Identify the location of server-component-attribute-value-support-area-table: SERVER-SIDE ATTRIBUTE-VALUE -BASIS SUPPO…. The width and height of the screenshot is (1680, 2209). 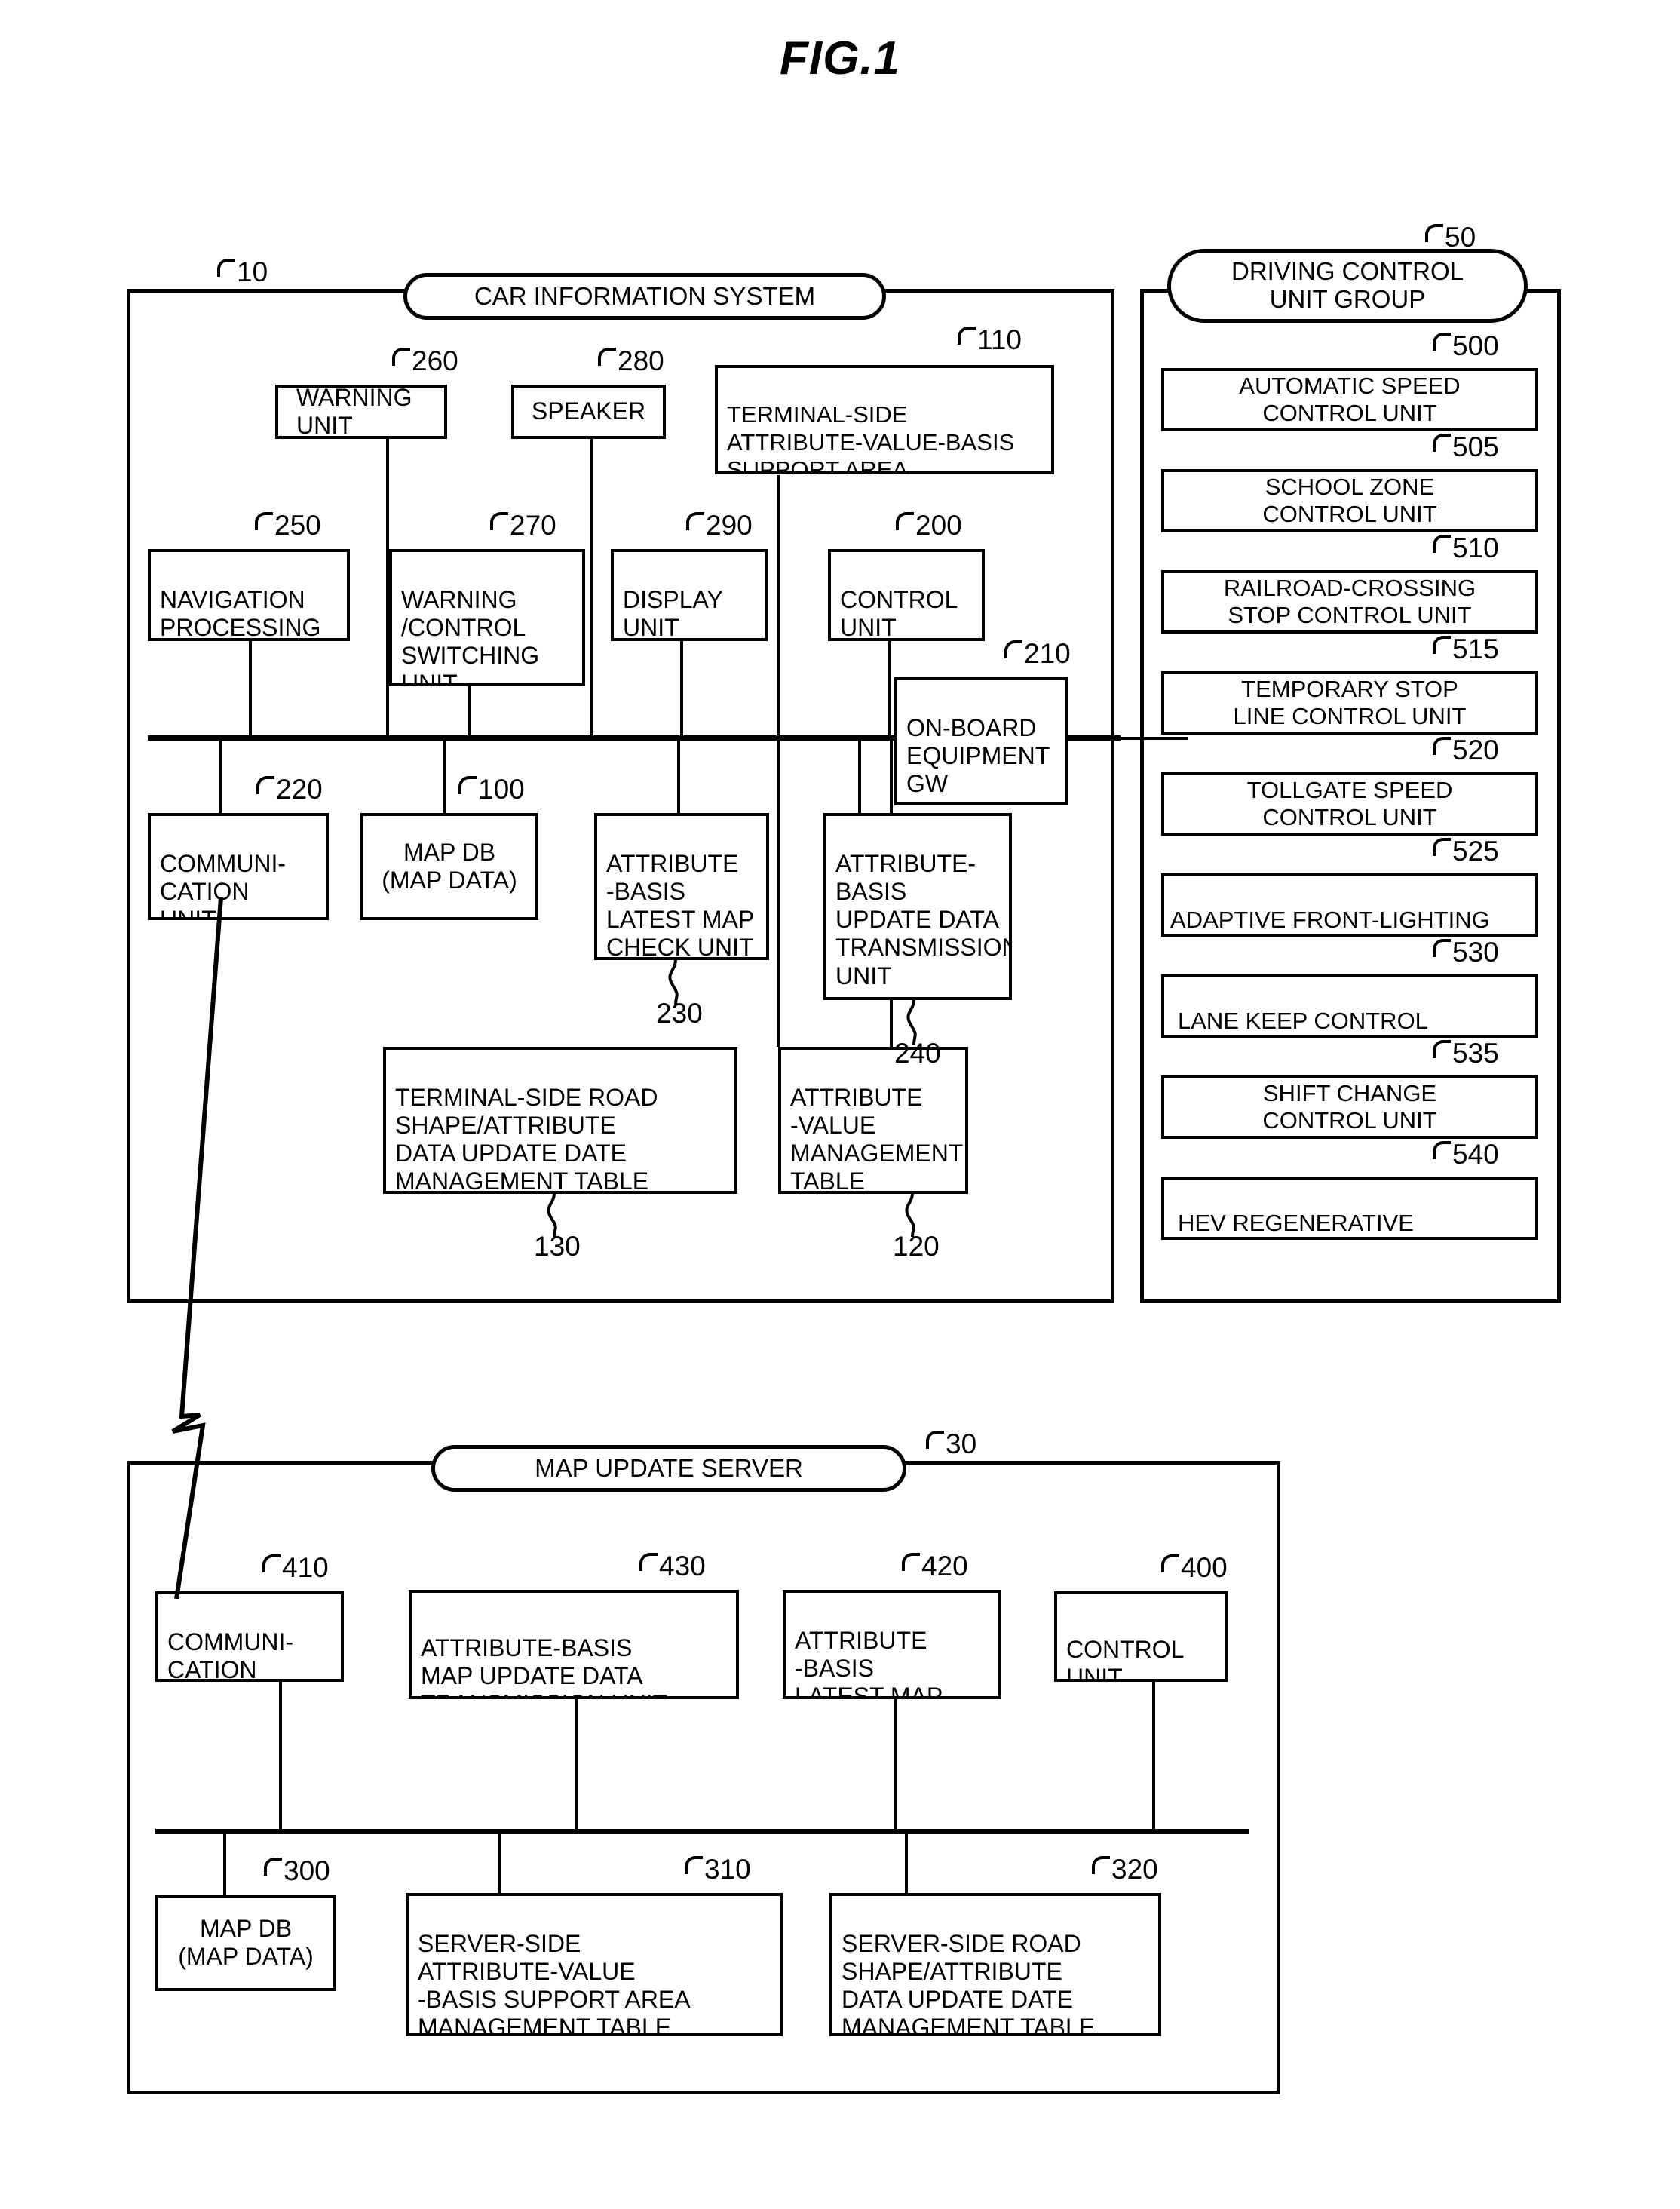
(594, 1964).